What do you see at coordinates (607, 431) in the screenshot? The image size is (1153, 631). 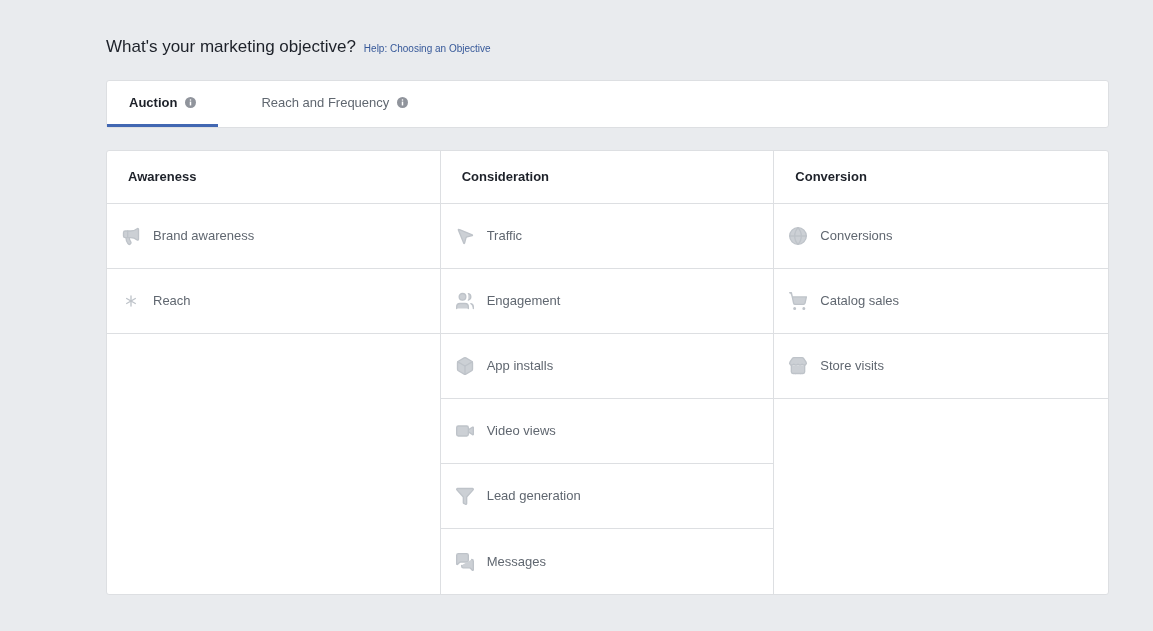 I see `objective-option: Video views` at bounding box center [607, 431].